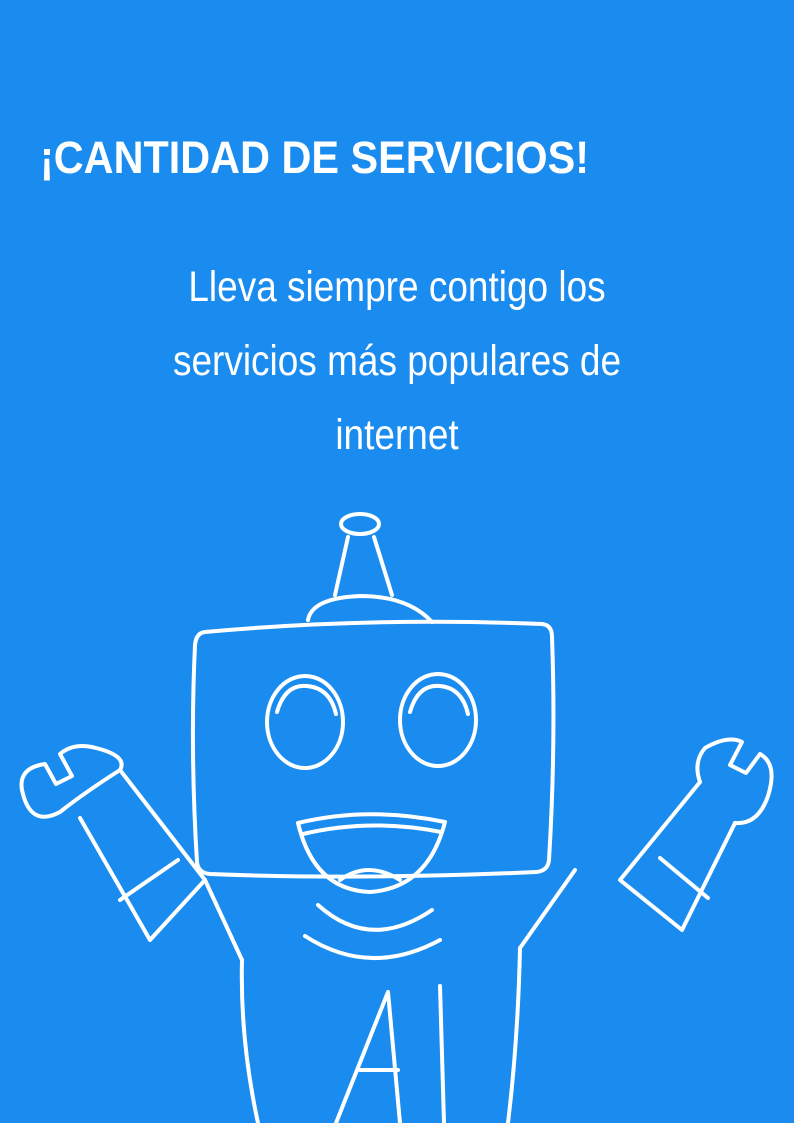  I want to click on robot-left-eye-inner, so click(306, 699).